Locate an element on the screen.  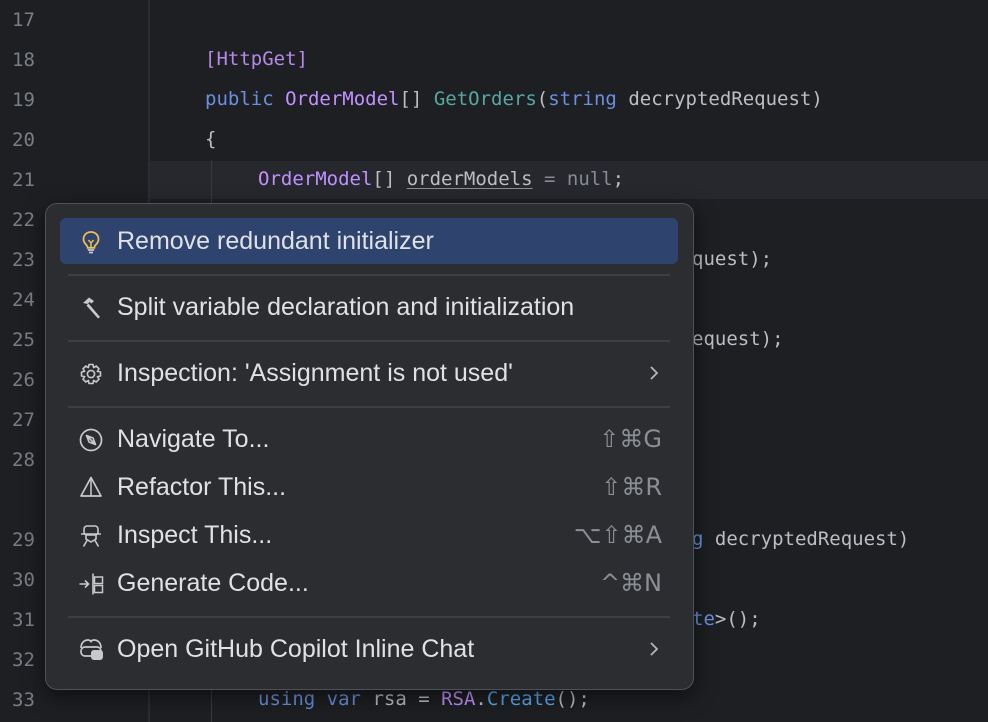
navigate-to-item: Navigate To... ⇧⌘G is located at coordinates (369, 439).